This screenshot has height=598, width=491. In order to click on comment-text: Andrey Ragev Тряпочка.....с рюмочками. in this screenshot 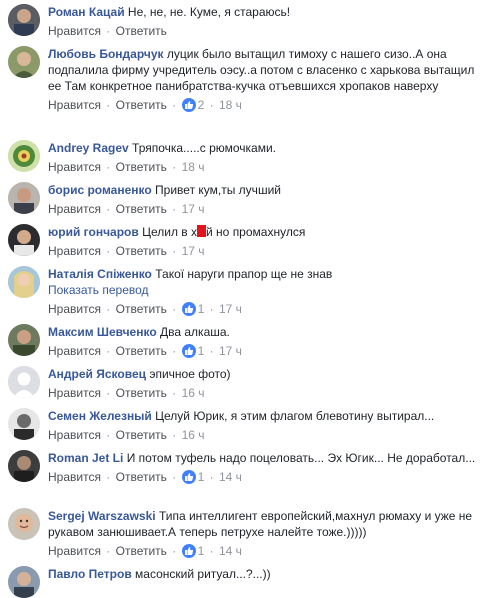, I will do `click(266, 148)`.